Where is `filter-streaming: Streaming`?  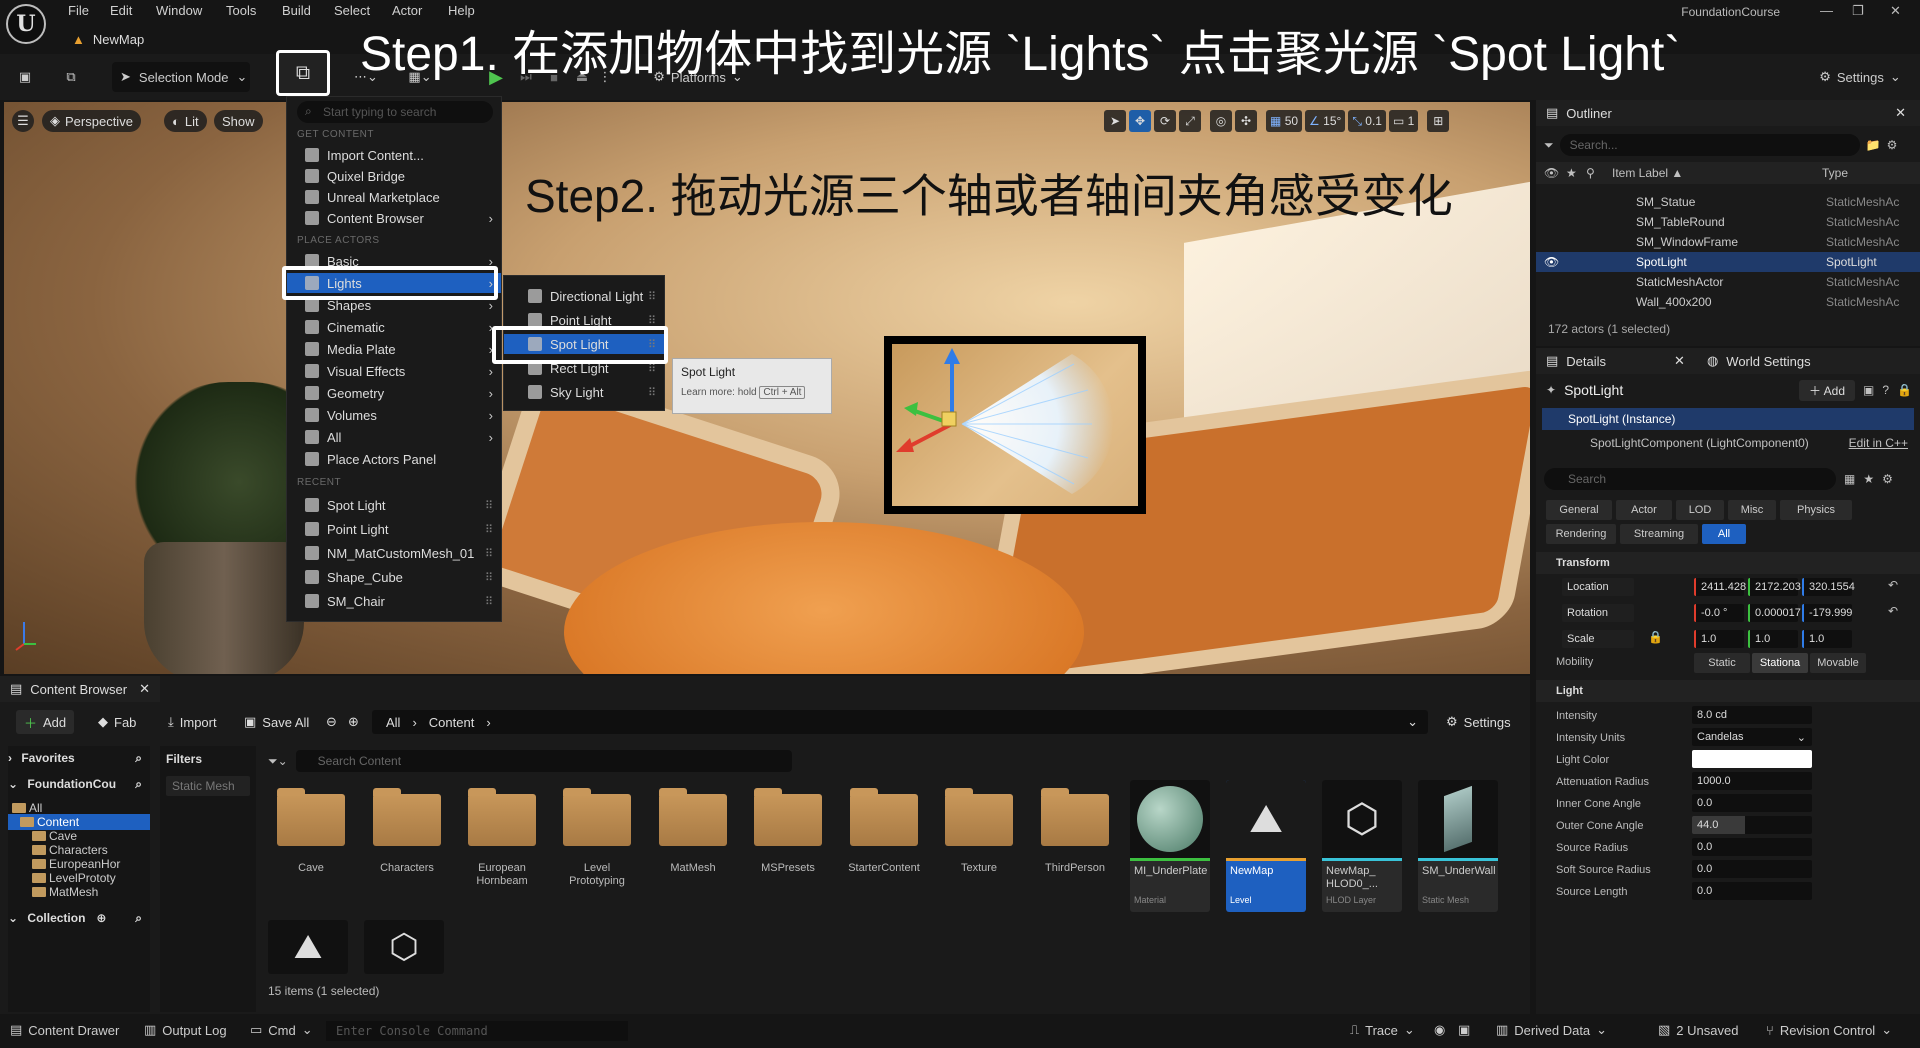 filter-streaming: Streaming is located at coordinates (1659, 534).